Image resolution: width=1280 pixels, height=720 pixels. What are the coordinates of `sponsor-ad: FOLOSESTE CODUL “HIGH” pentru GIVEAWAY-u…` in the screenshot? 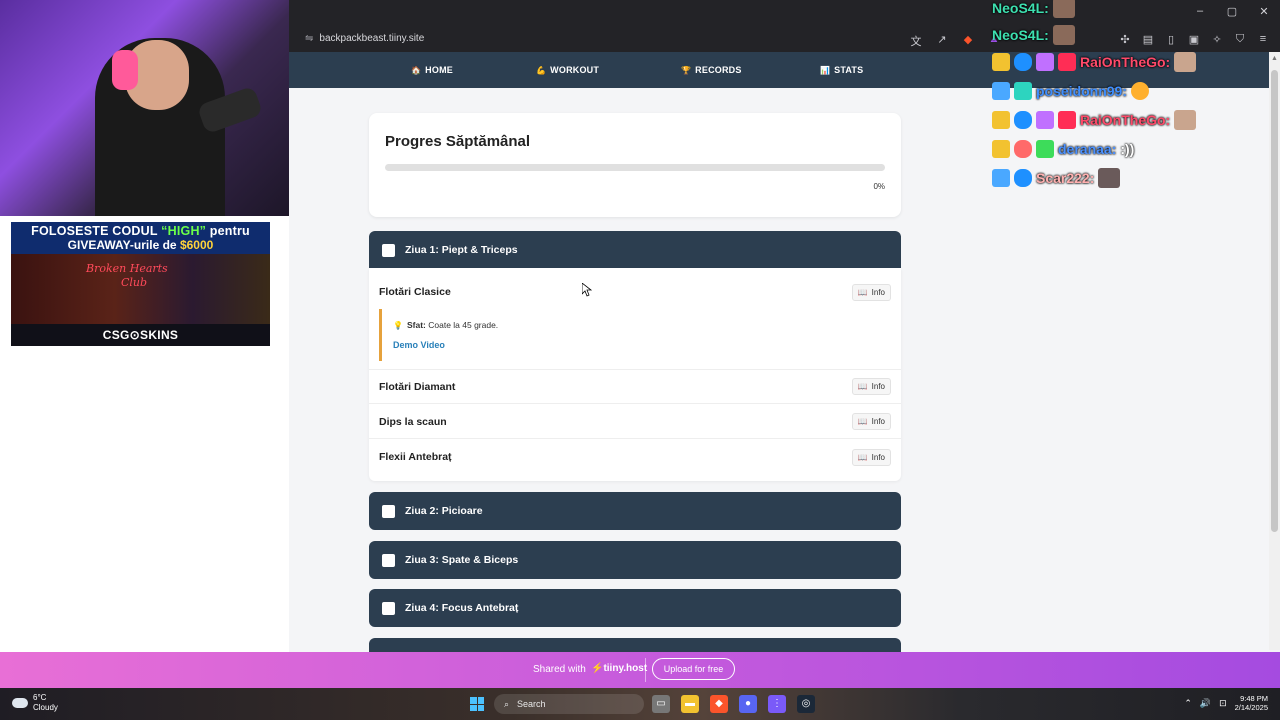 It's located at (140, 284).